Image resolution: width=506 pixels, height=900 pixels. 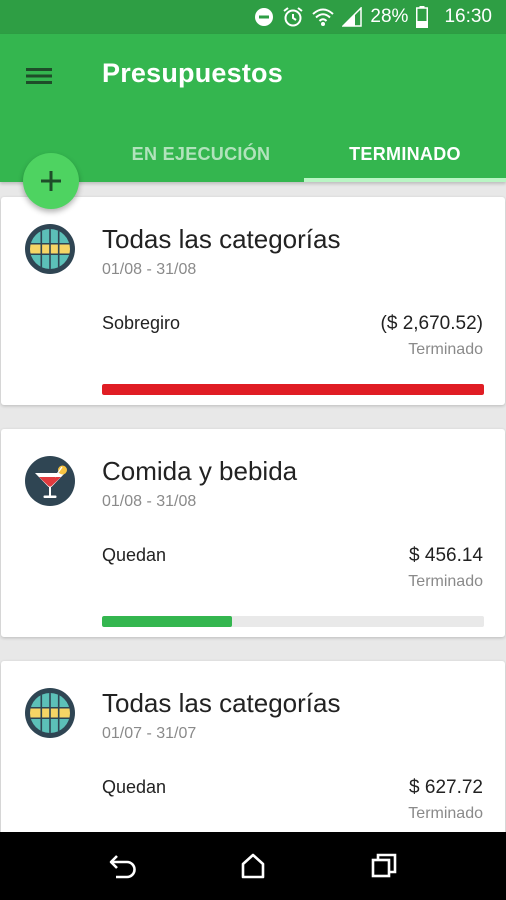 What do you see at coordinates (264, 17) in the screenshot?
I see `do-not-disturb-icon` at bounding box center [264, 17].